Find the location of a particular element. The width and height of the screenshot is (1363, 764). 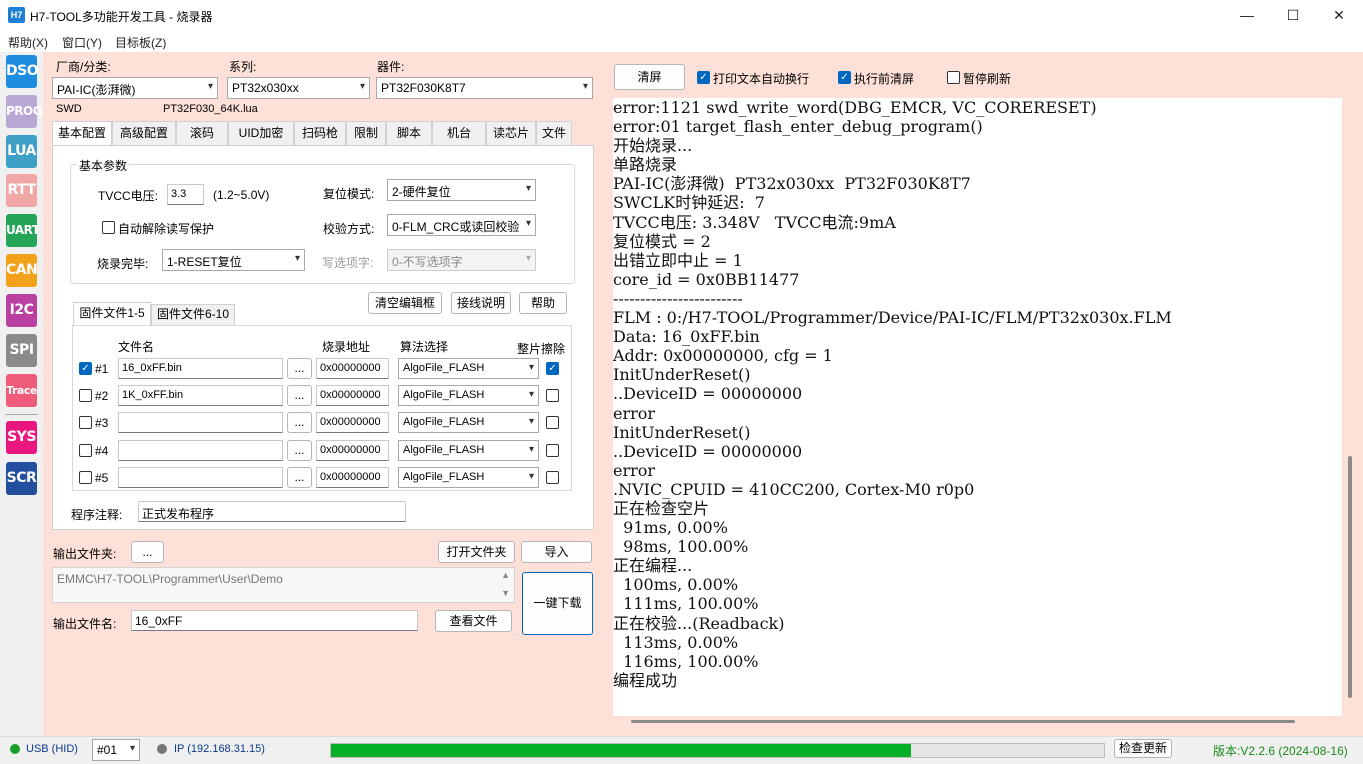

menu-help: 帮助(X) is located at coordinates (28, 42).